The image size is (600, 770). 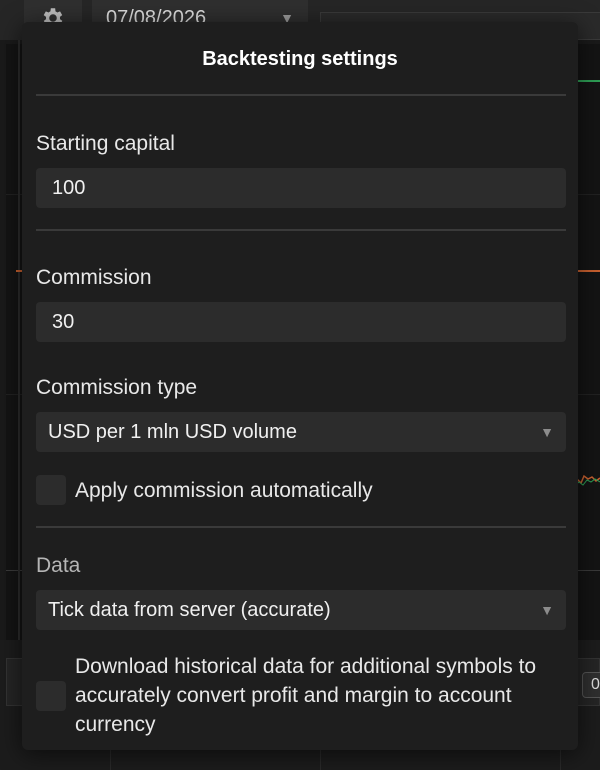 I want to click on starting-capital-label: Starting capital, so click(x=105, y=143).